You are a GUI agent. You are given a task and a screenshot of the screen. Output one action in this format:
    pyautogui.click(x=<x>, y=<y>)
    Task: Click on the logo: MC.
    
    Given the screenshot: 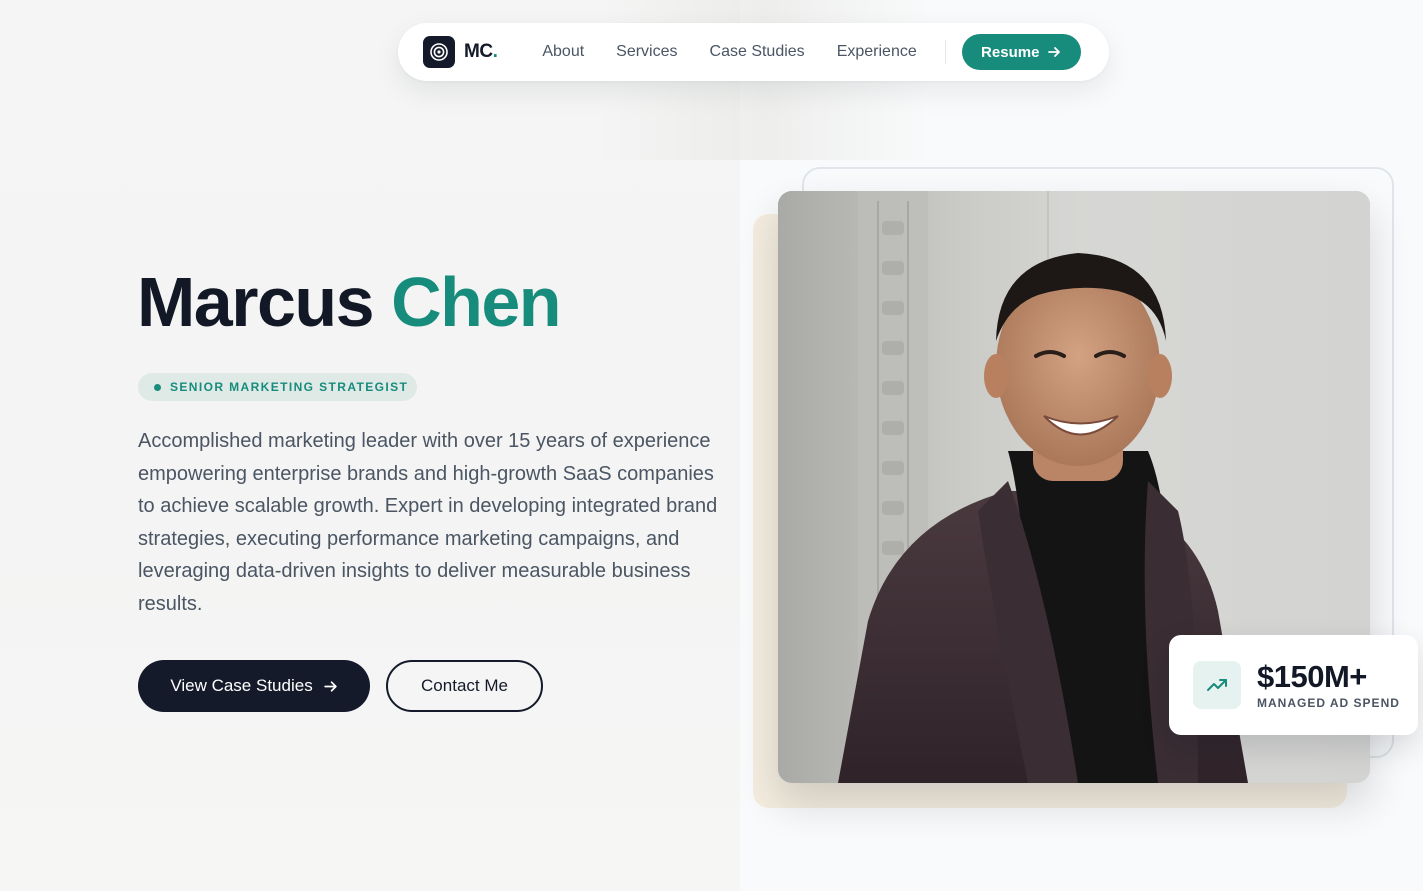 What is the action you would take?
    pyautogui.click(x=460, y=52)
    